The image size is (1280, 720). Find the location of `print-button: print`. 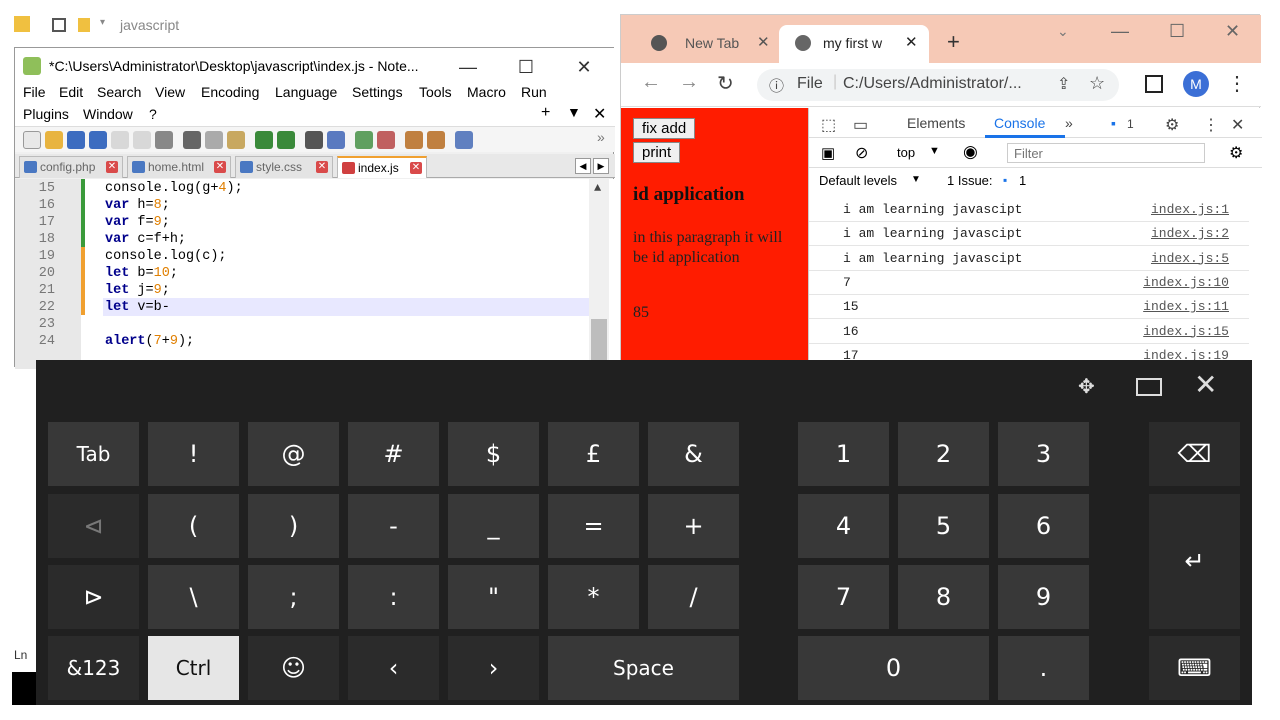

print-button: print is located at coordinates (657, 152).